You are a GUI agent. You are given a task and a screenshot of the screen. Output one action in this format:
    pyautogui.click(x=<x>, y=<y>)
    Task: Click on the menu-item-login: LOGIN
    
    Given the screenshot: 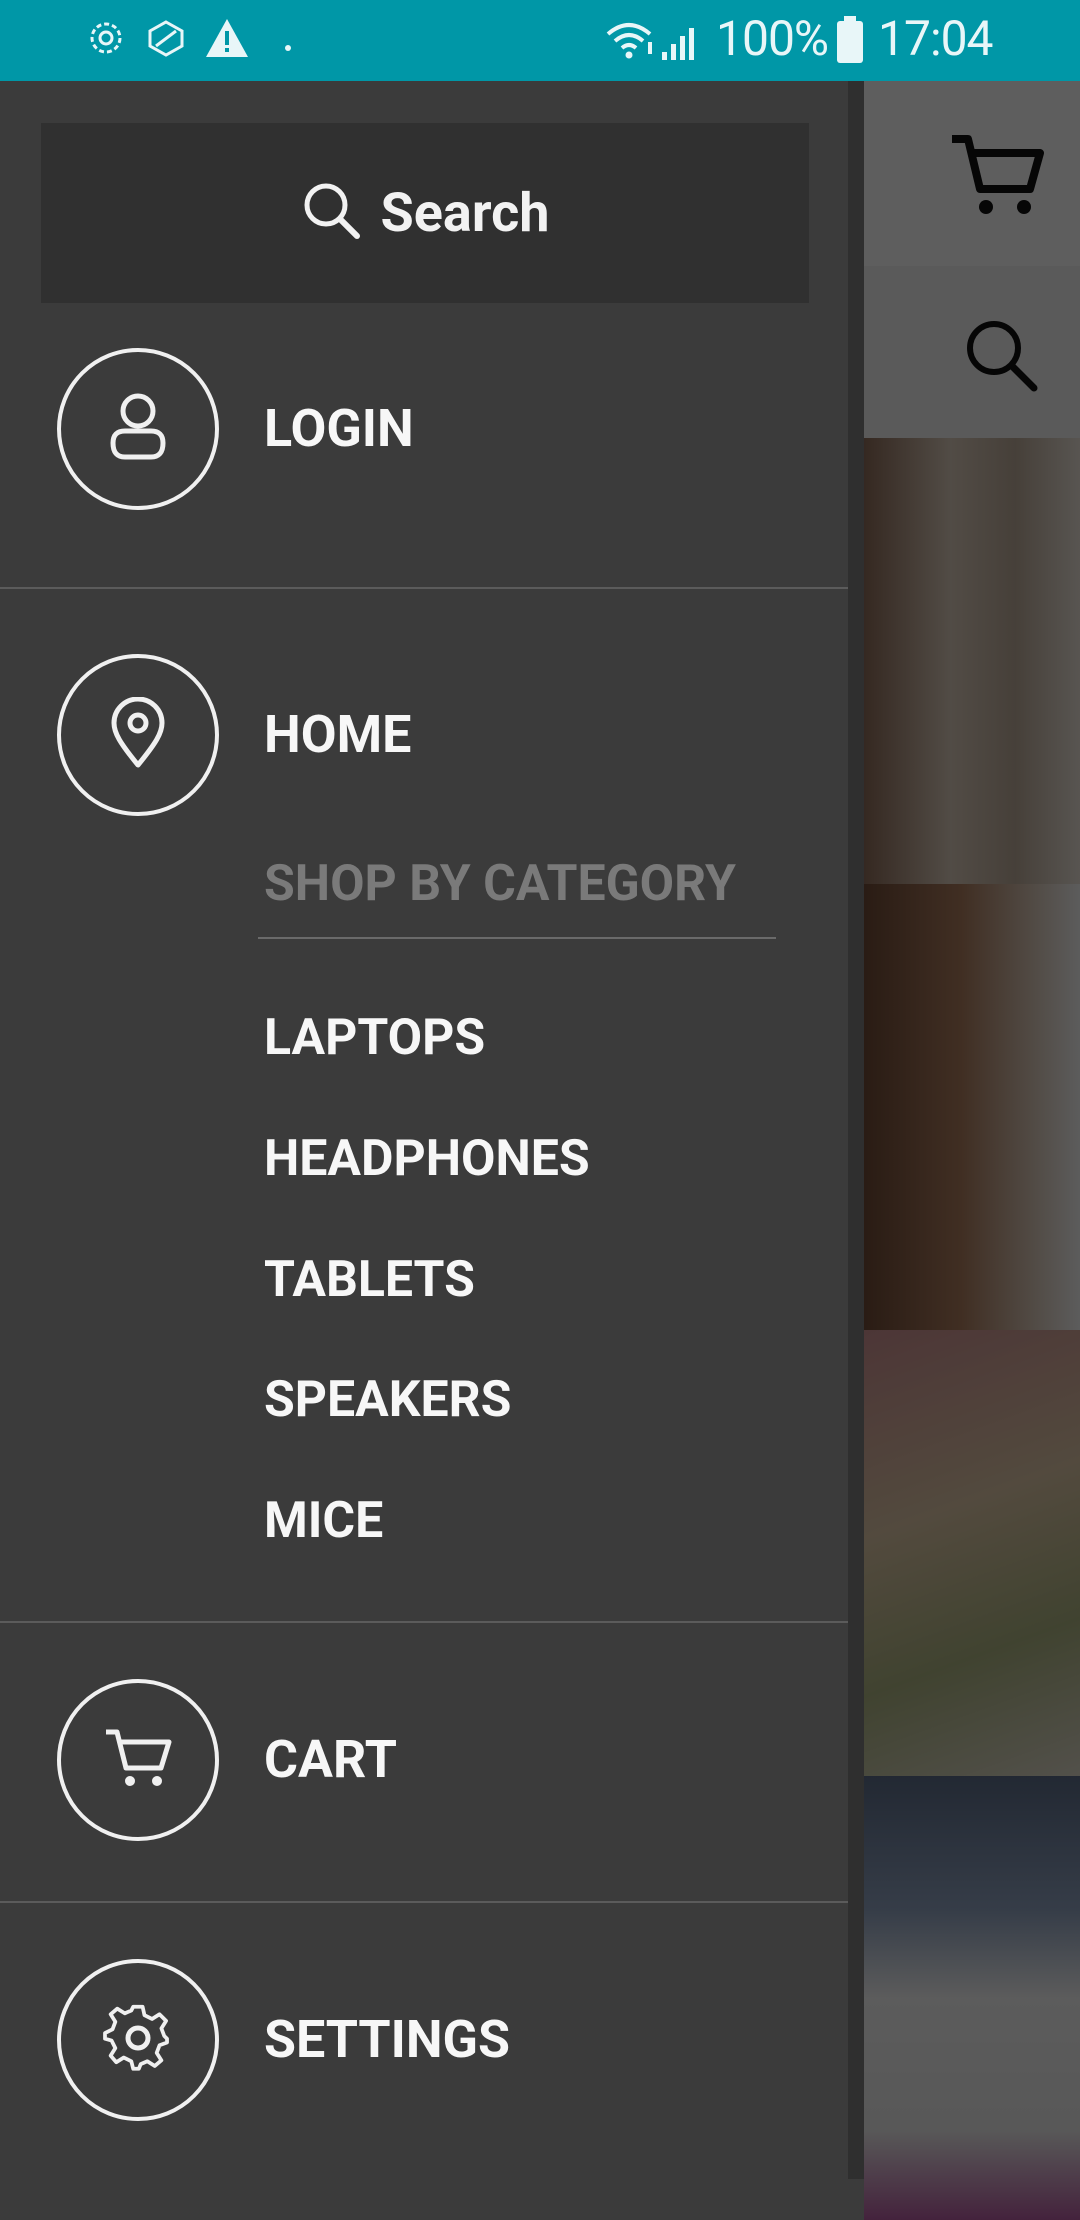 What is the action you would take?
    pyautogui.click(x=424, y=448)
    